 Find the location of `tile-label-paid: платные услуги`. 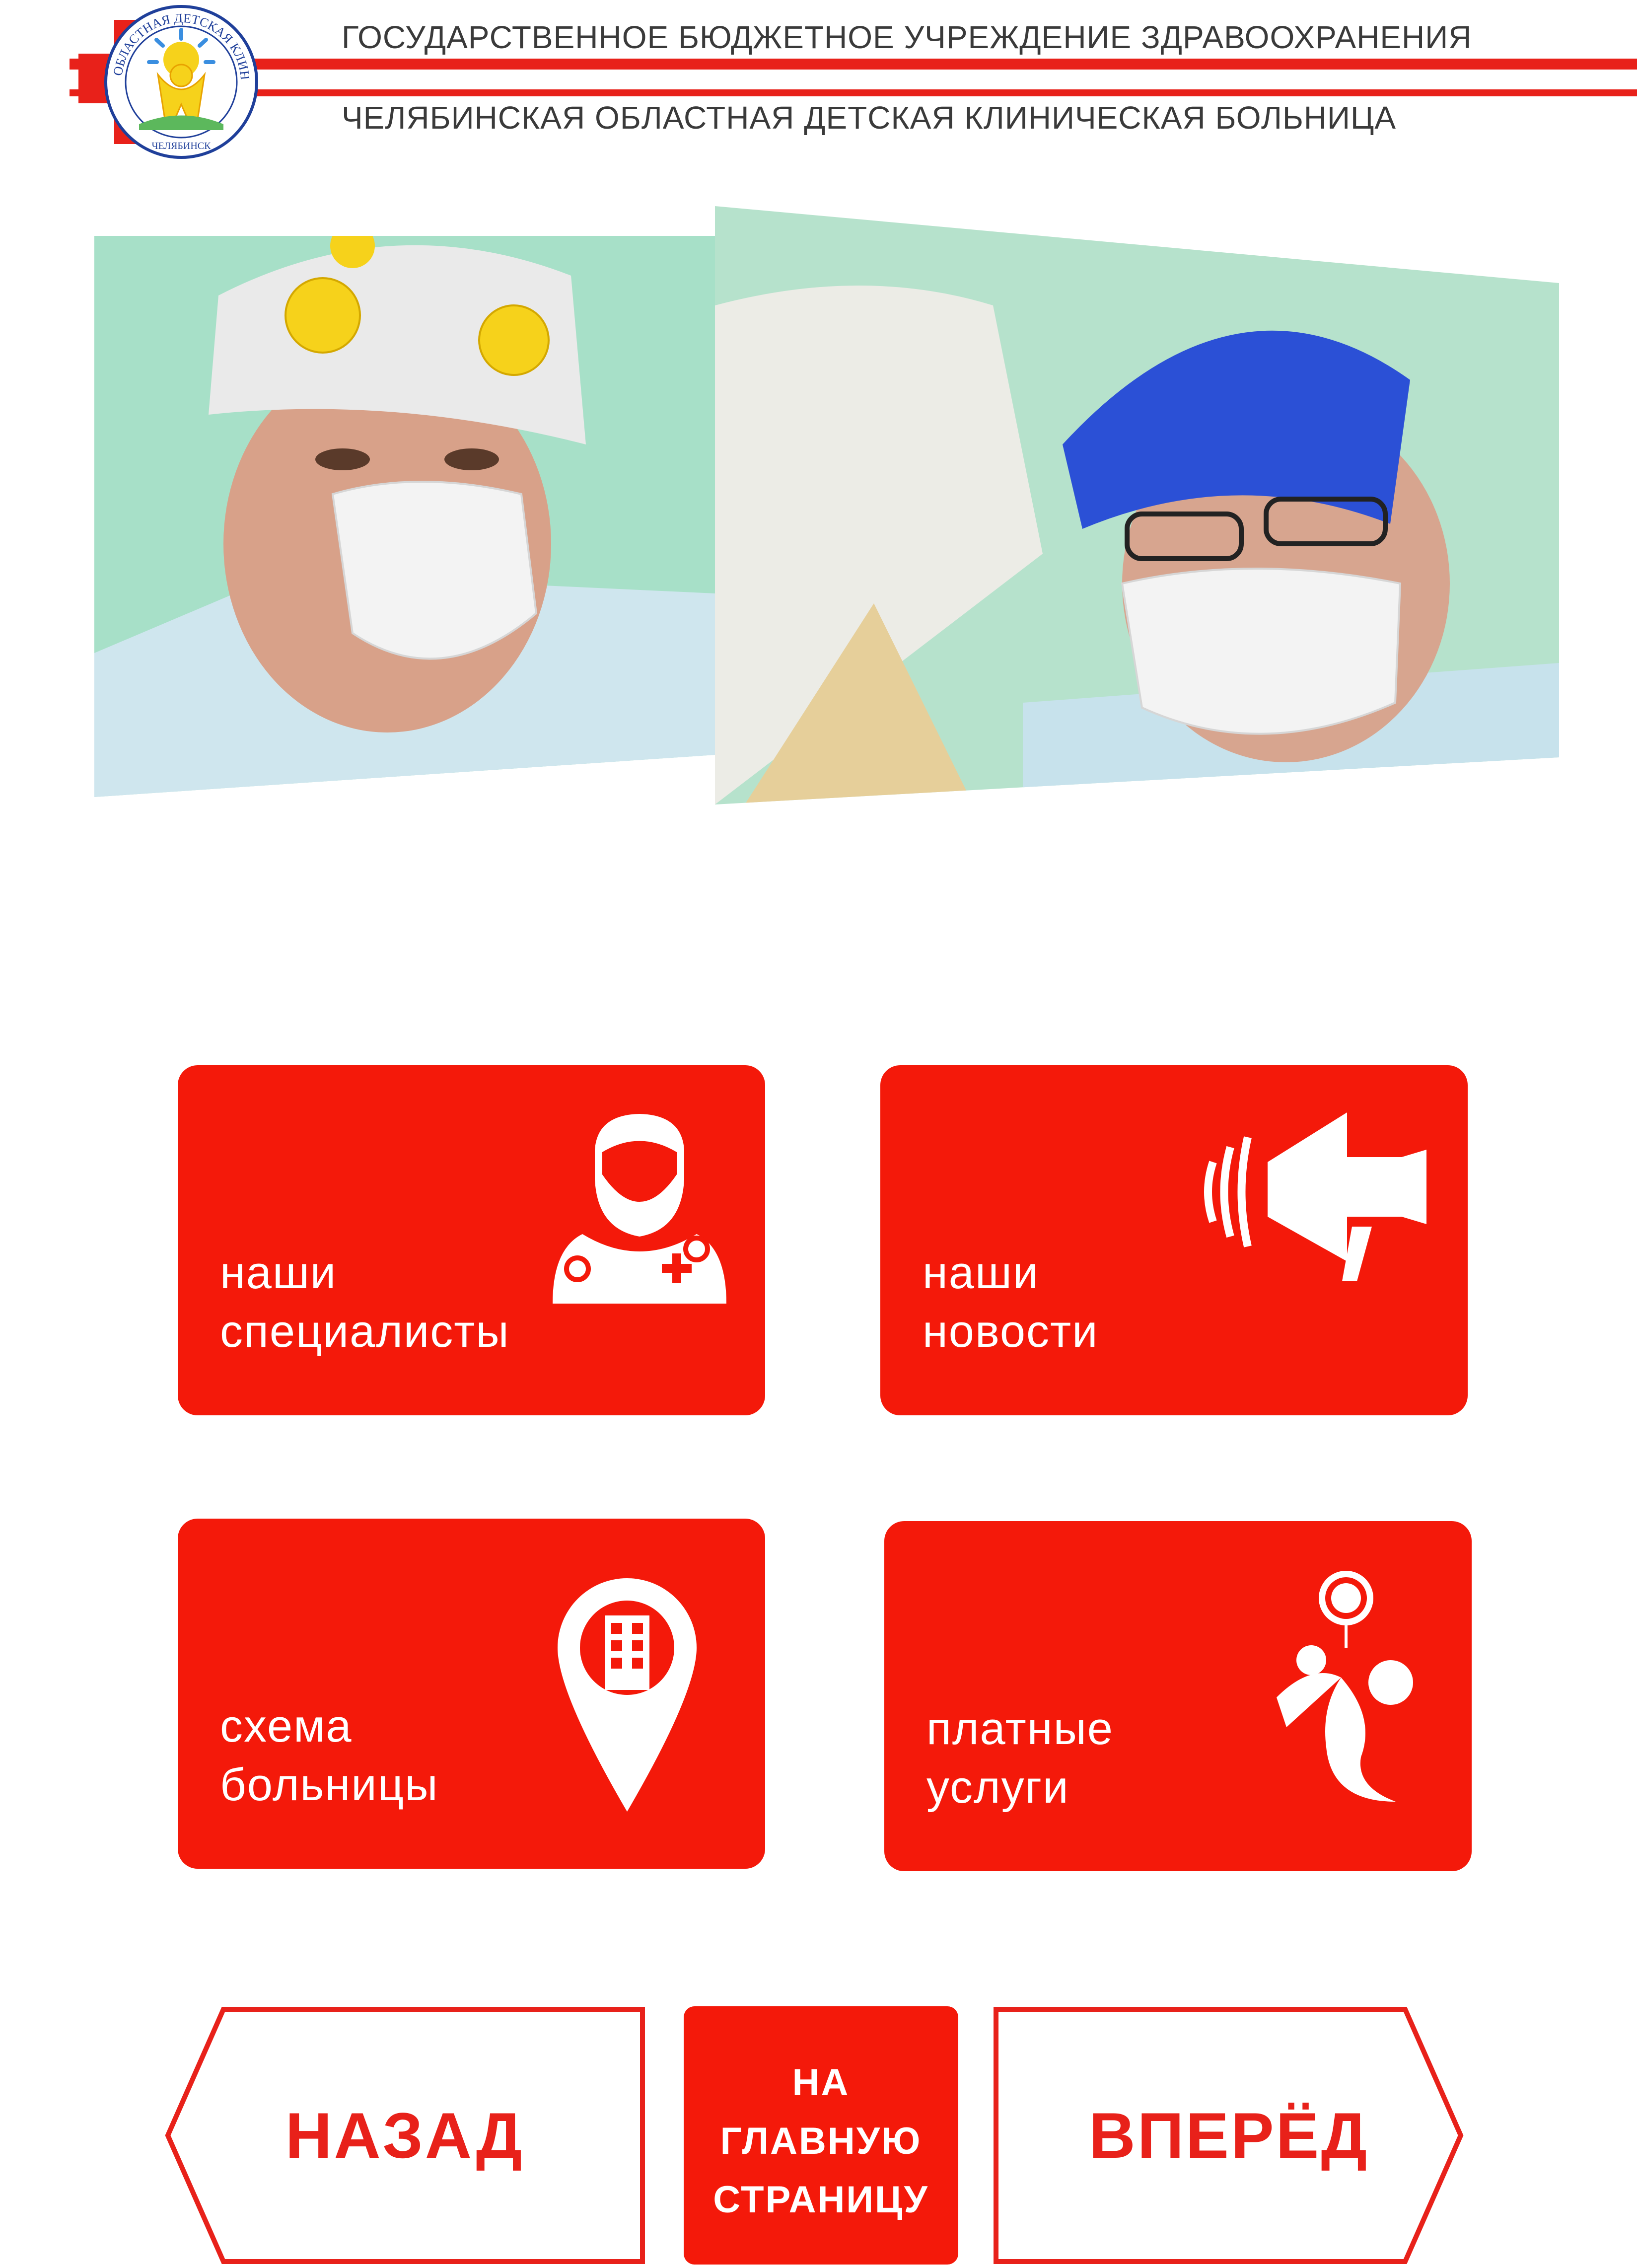

tile-label-paid: платные услуги is located at coordinates (1020, 1758).